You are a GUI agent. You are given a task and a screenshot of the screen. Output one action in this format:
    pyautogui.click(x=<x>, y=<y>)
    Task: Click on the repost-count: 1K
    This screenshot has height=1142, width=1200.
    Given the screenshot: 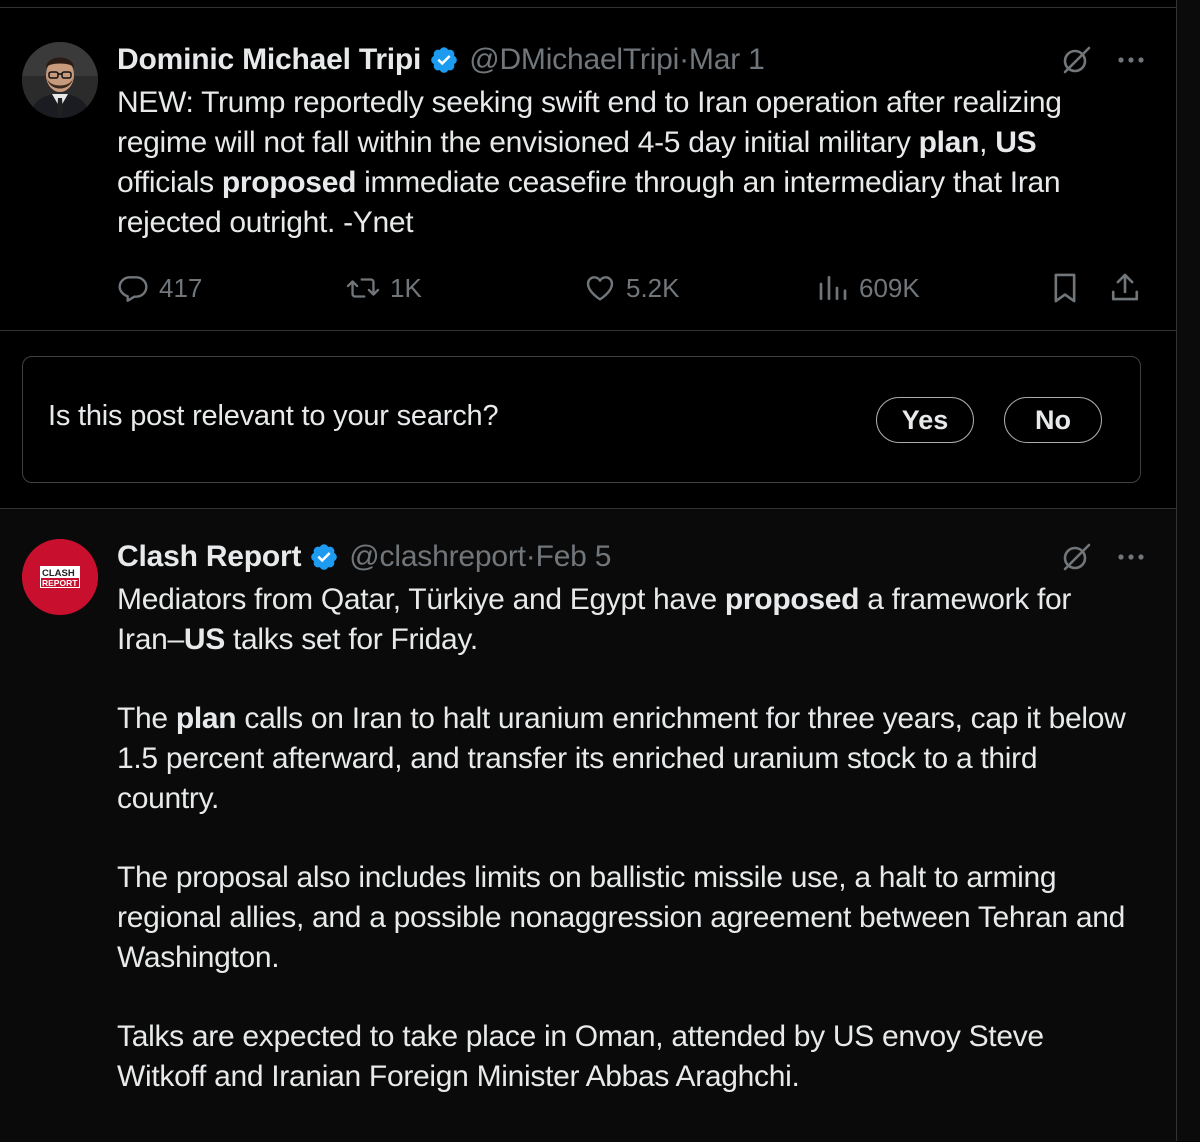 What is the action you would take?
    pyautogui.click(x=406, y=287)
    